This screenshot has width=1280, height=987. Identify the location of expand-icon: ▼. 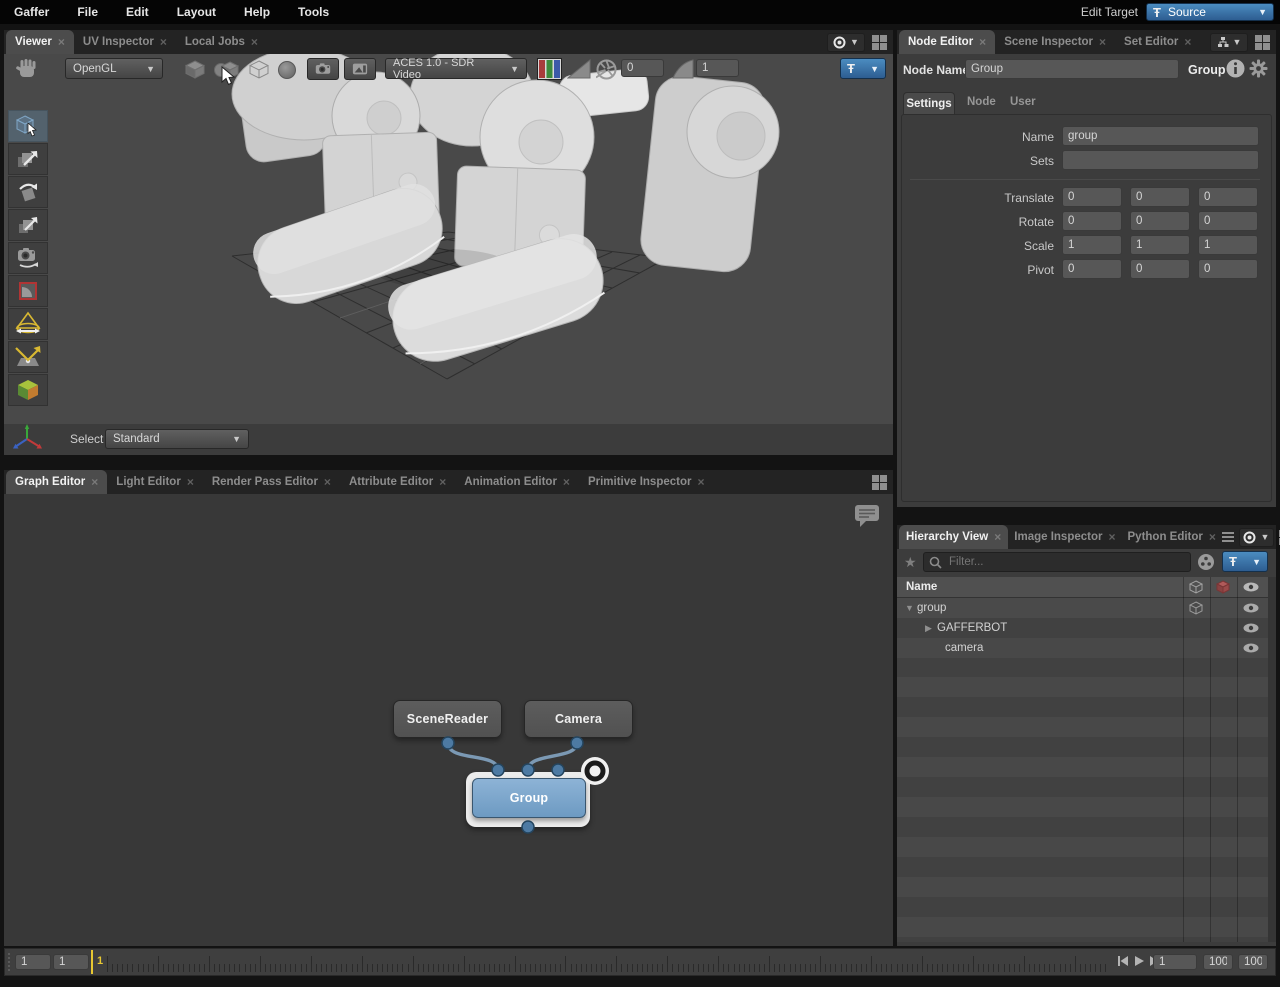
(911, 608).